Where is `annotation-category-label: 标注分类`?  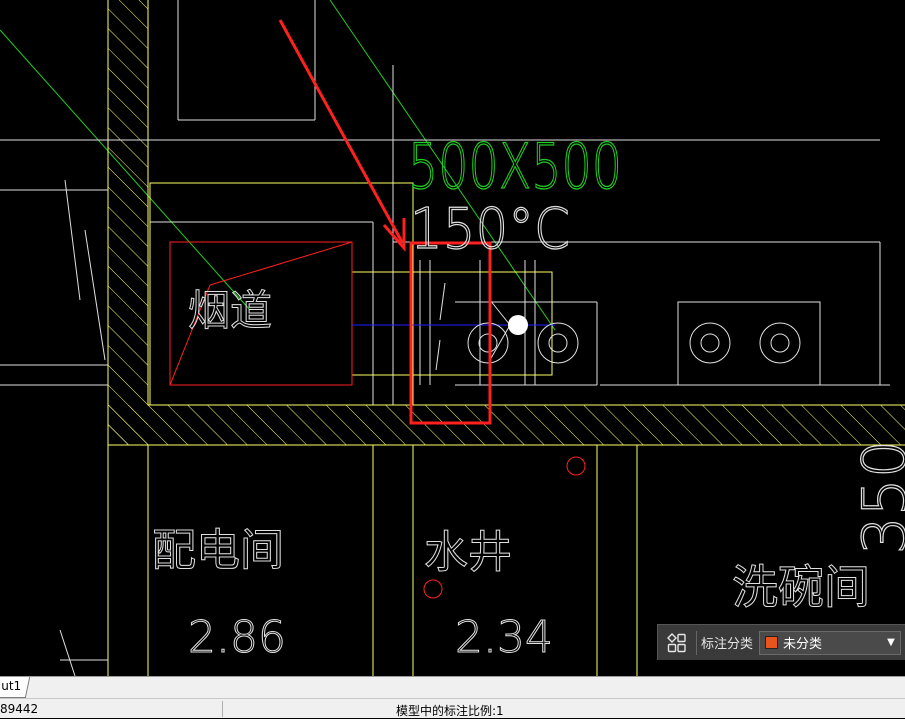
annotation-category-label: 标注分类 is located at coordinates (727, 644).